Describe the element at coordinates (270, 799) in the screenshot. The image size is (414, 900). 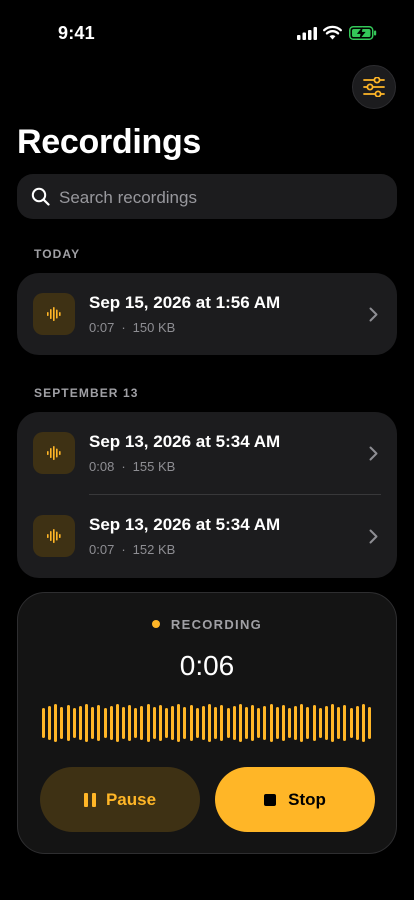
I see `stop-icon` at that location.